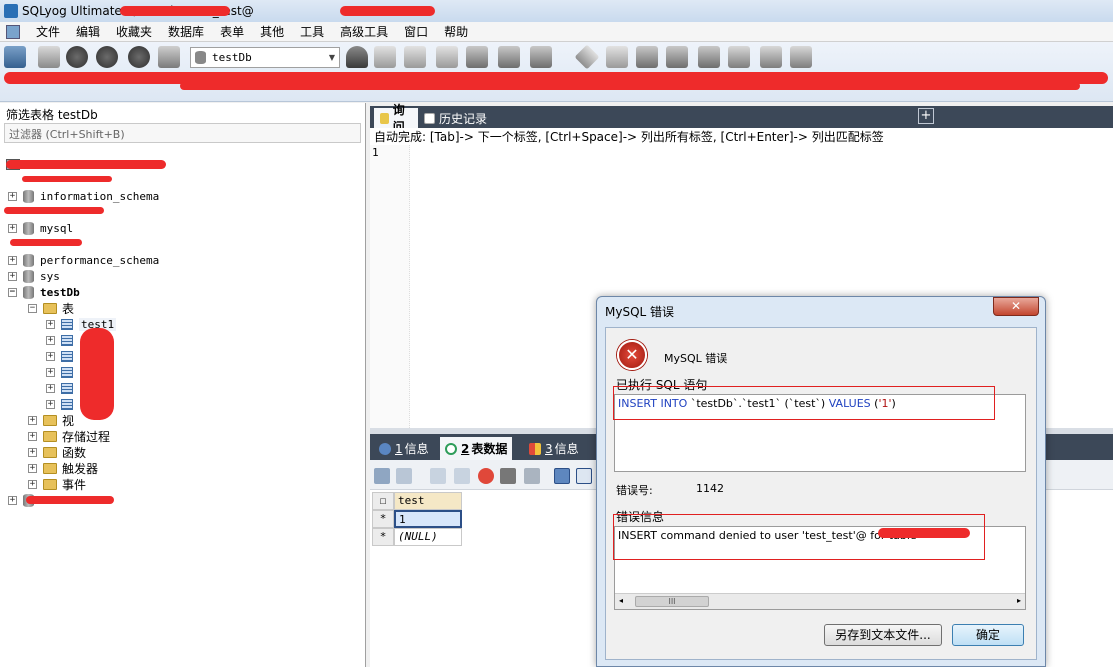 This screenshot has height=667, width=1113. I want to click on menu-edit: 编辑, so click(88, 31).